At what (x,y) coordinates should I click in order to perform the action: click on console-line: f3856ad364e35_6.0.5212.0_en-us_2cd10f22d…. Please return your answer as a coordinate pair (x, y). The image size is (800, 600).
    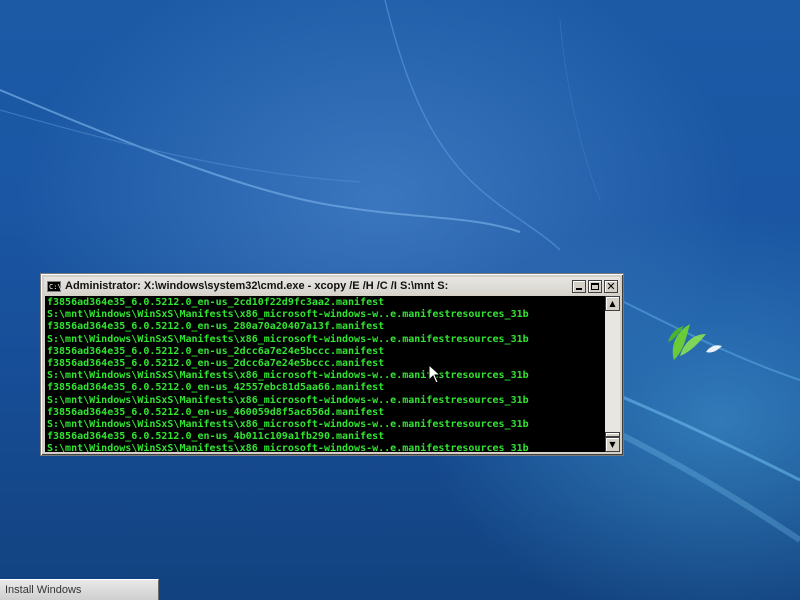
    Looking at the image, I should click on (216, 302).